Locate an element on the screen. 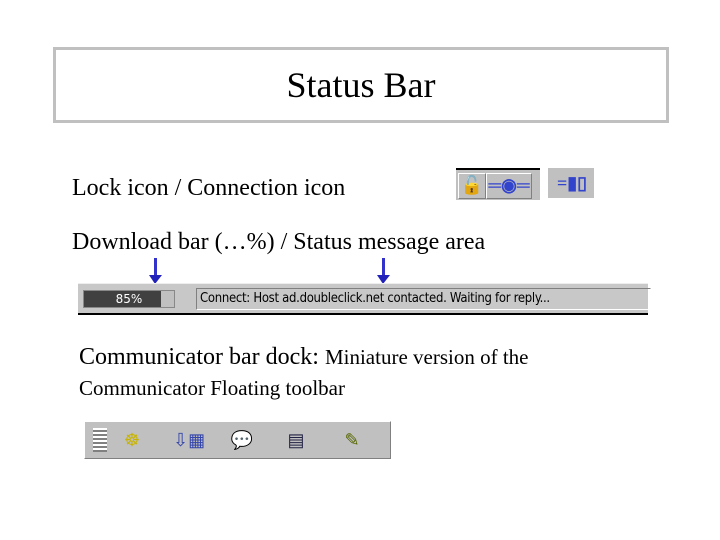  dock-caption-title: Communicator bar dock: is located at coordinates (202, 357).